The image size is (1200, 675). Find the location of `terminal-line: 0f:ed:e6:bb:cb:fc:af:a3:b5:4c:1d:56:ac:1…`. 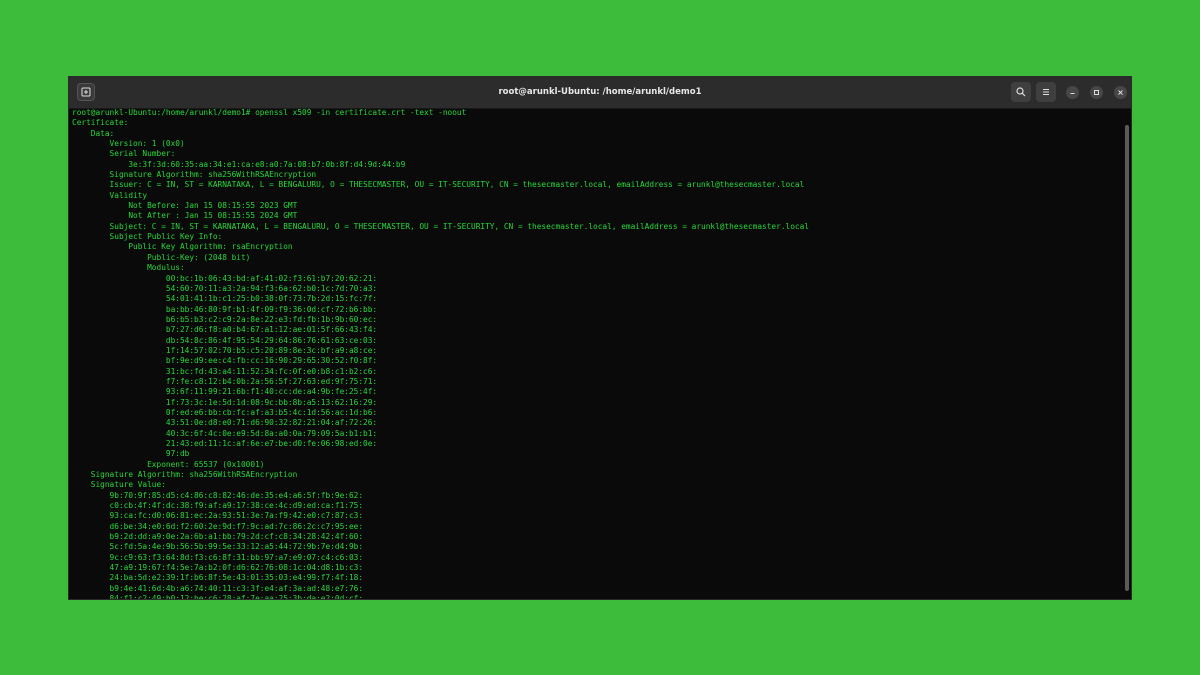

terminal-line: 0f:ed:e6:bb:cb:fc:af:a3:b5:4c:1d:56:ac:1… is located at coordinates (225, 412).